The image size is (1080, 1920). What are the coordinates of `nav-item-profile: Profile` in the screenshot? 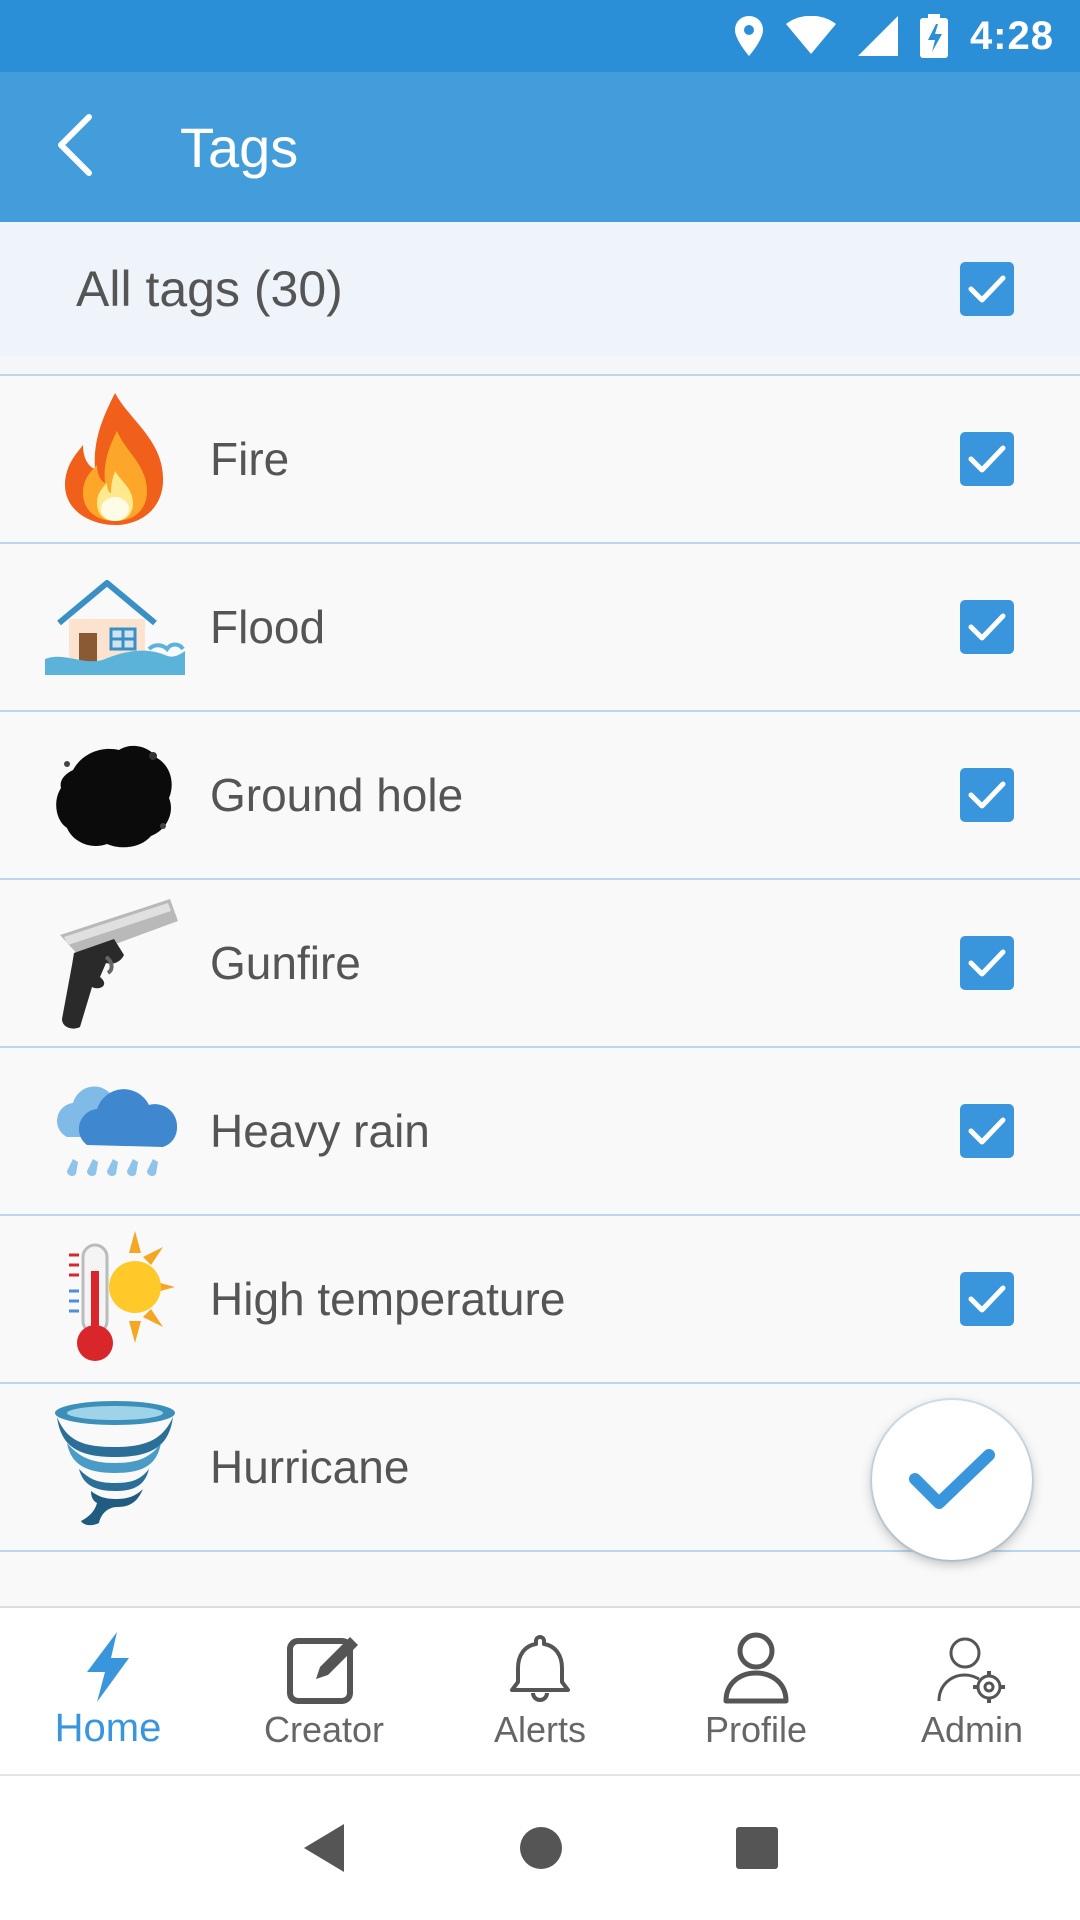 It's located at (756, 1691).